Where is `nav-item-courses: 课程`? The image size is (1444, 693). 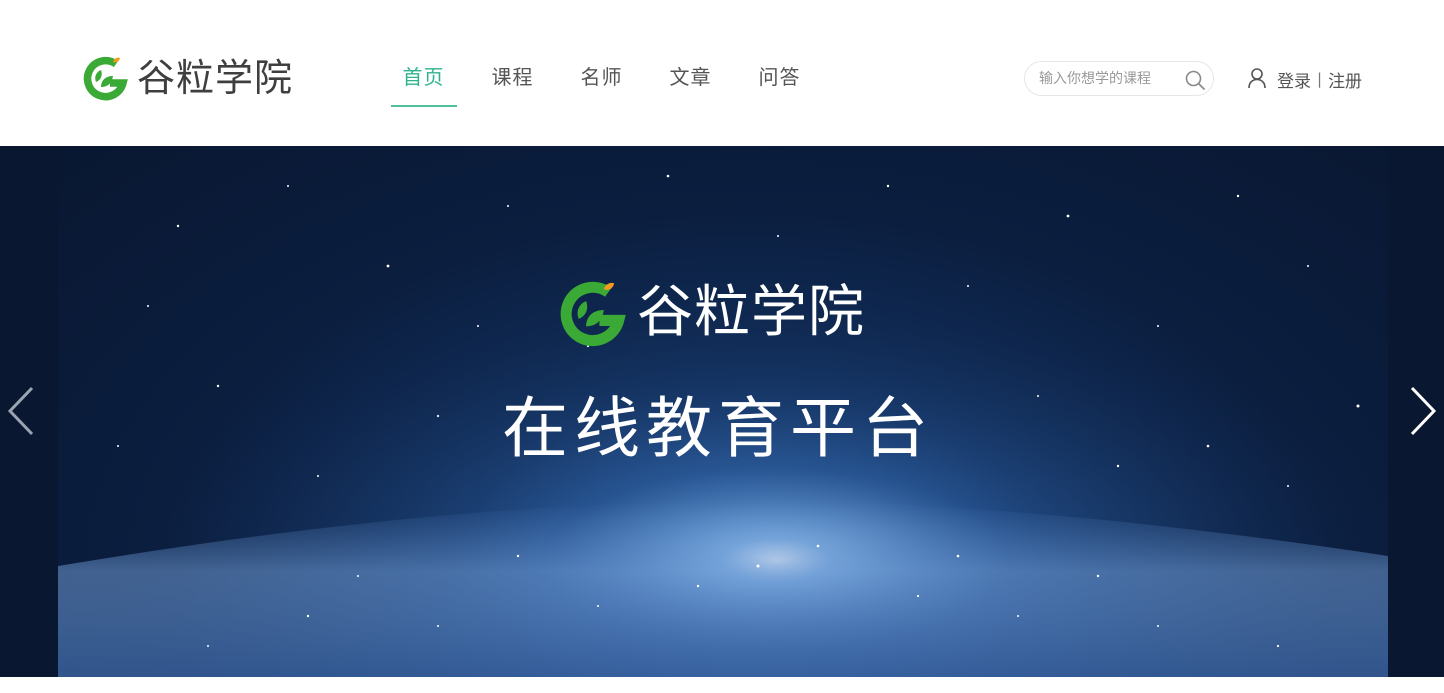 nav-item-courses: 课程 is located at coordinates (523, 82).